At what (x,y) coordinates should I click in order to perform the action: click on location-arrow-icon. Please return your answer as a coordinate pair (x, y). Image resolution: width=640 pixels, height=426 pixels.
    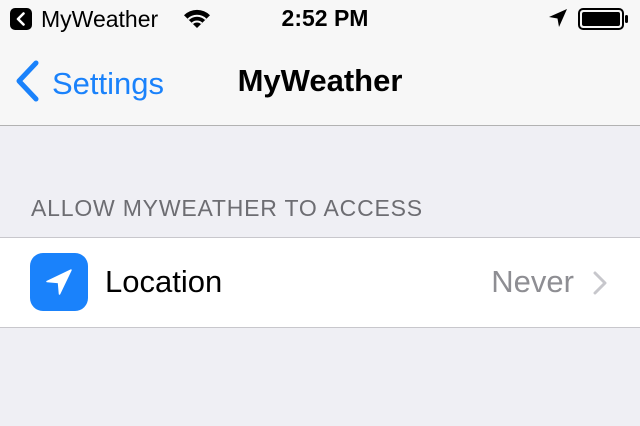
    Looking at the image, I should click on (59, 282).